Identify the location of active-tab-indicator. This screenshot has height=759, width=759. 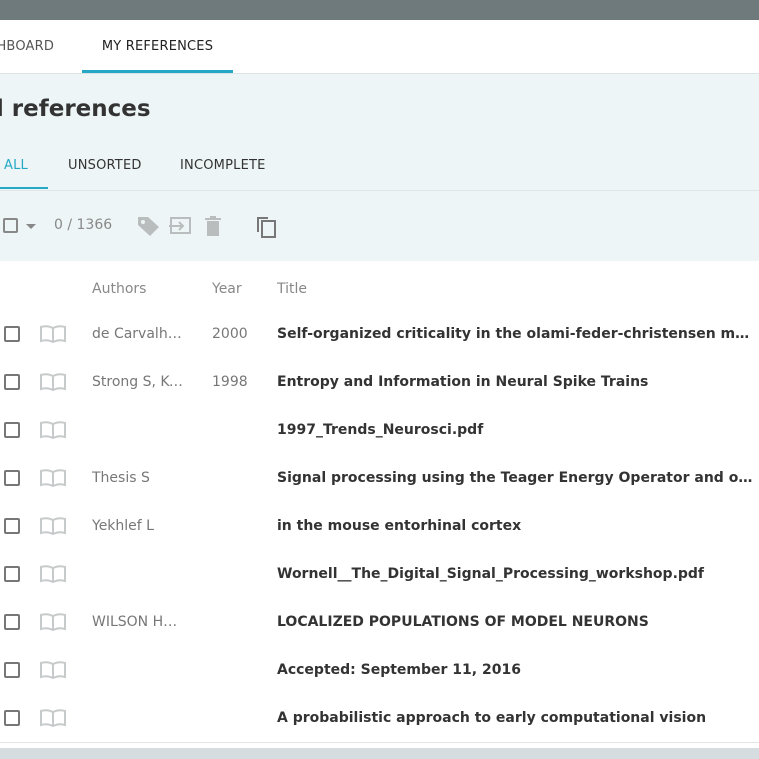
(157, 71).